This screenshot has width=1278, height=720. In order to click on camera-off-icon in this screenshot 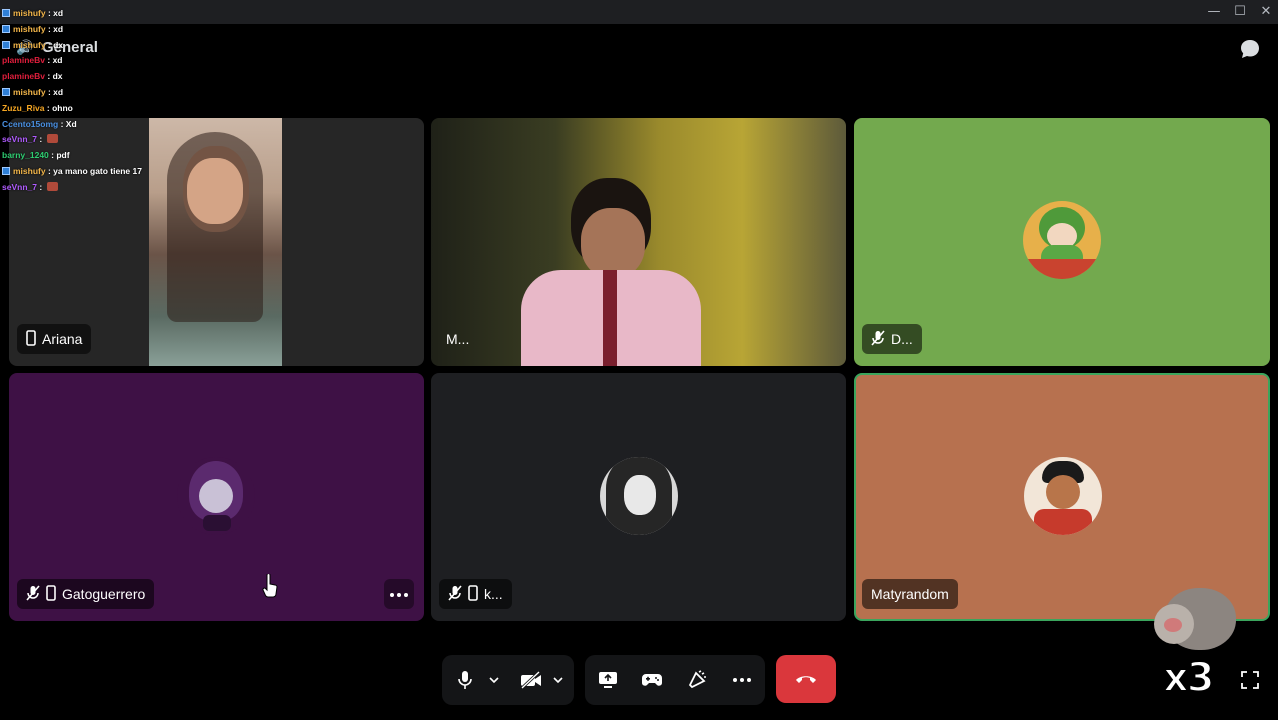, I will do `click(530, 680)`.